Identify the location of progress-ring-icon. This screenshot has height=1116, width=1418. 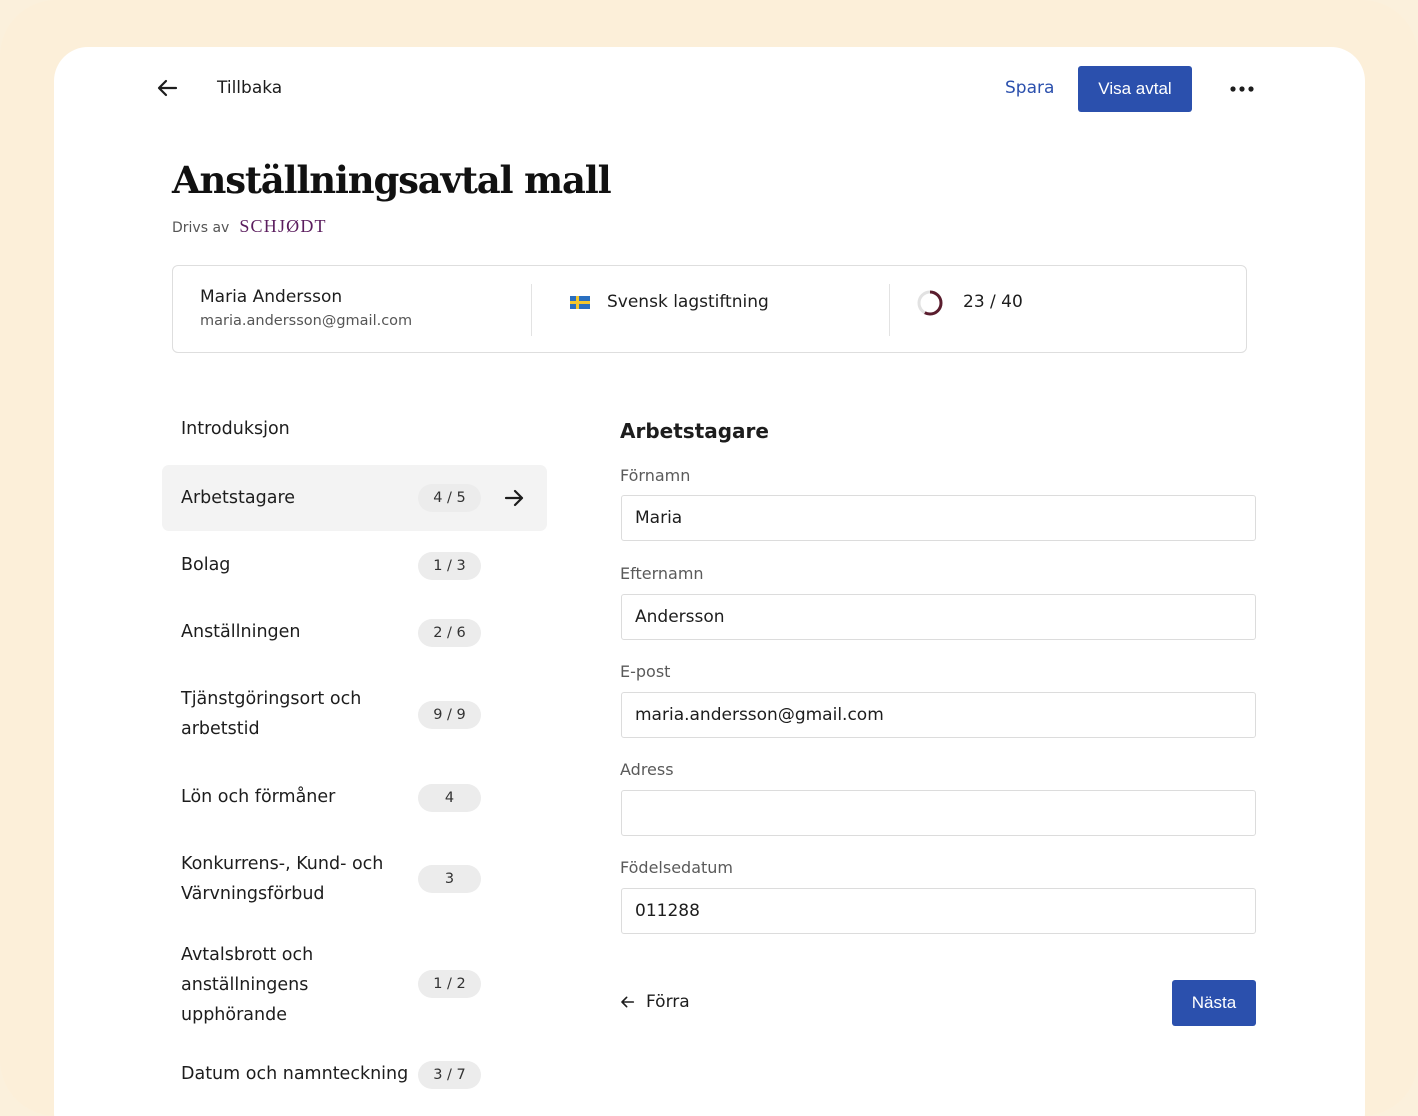
(930, 303).